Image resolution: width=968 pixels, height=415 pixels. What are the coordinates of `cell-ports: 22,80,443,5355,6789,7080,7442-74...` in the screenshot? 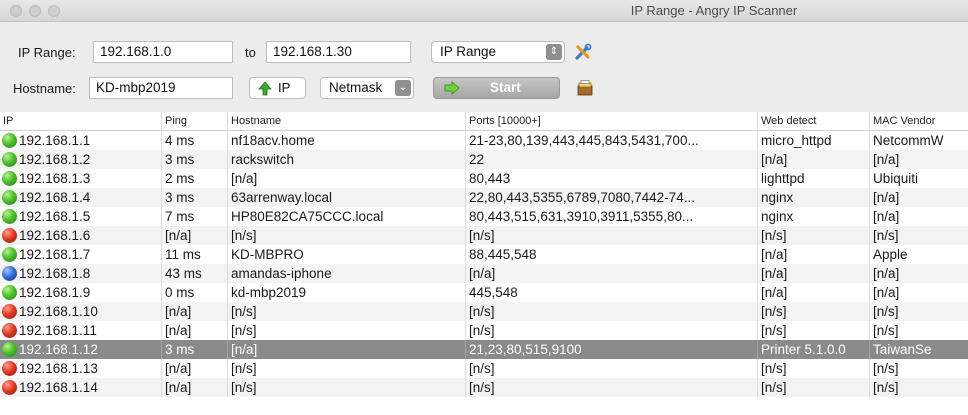 It's located at (612, 197).